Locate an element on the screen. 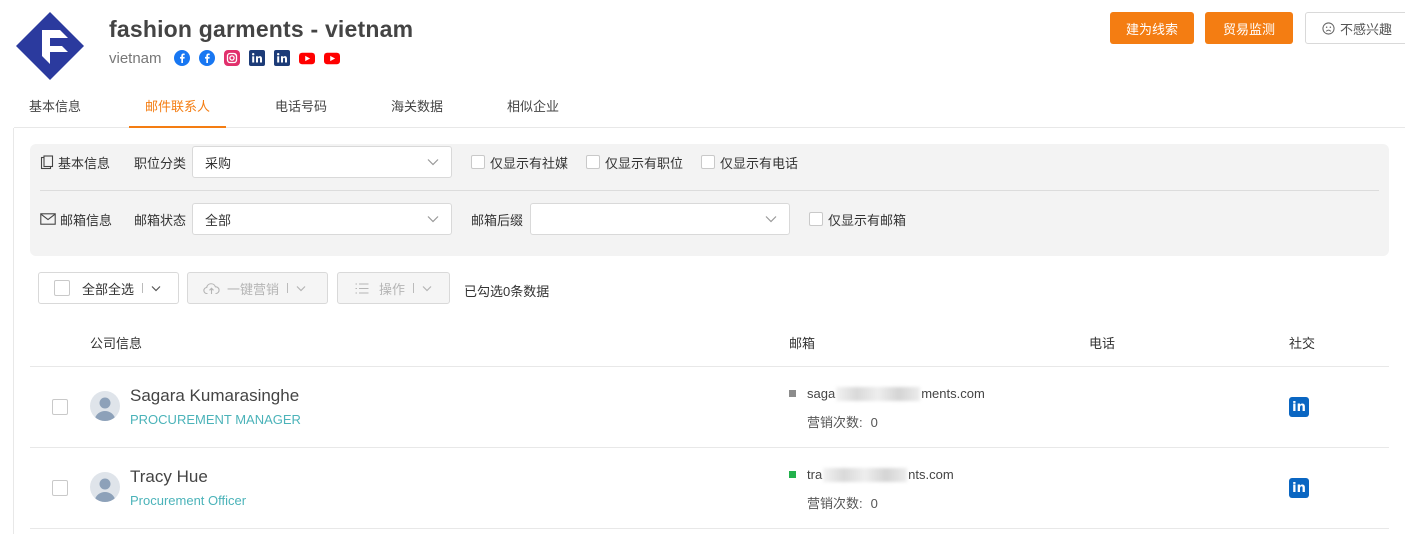 The width and height of the screenshot is (1405, 534). email-info-section: 邮箱信息 is located at coordinates (76, 219).